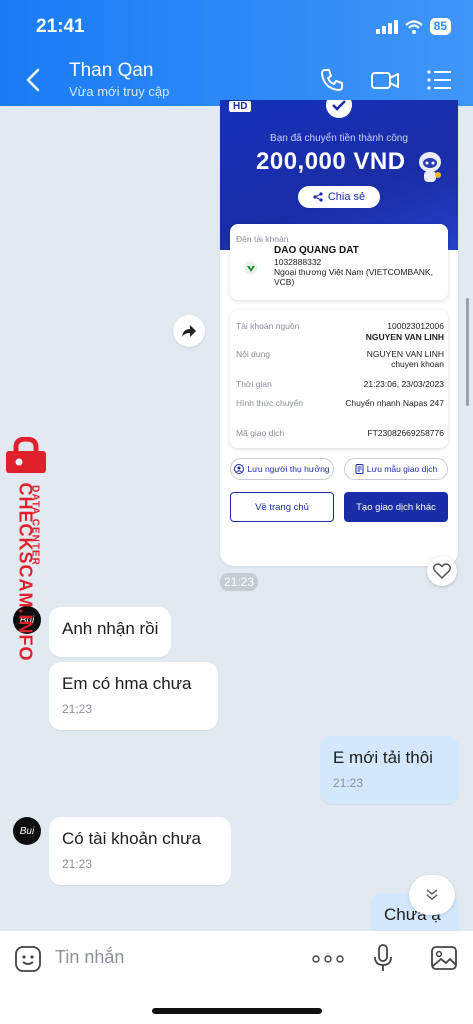  What do you see at coordinates (27, 831) in the screenshot?
I see `avatar: Bui` at bounding box center [27, 831].